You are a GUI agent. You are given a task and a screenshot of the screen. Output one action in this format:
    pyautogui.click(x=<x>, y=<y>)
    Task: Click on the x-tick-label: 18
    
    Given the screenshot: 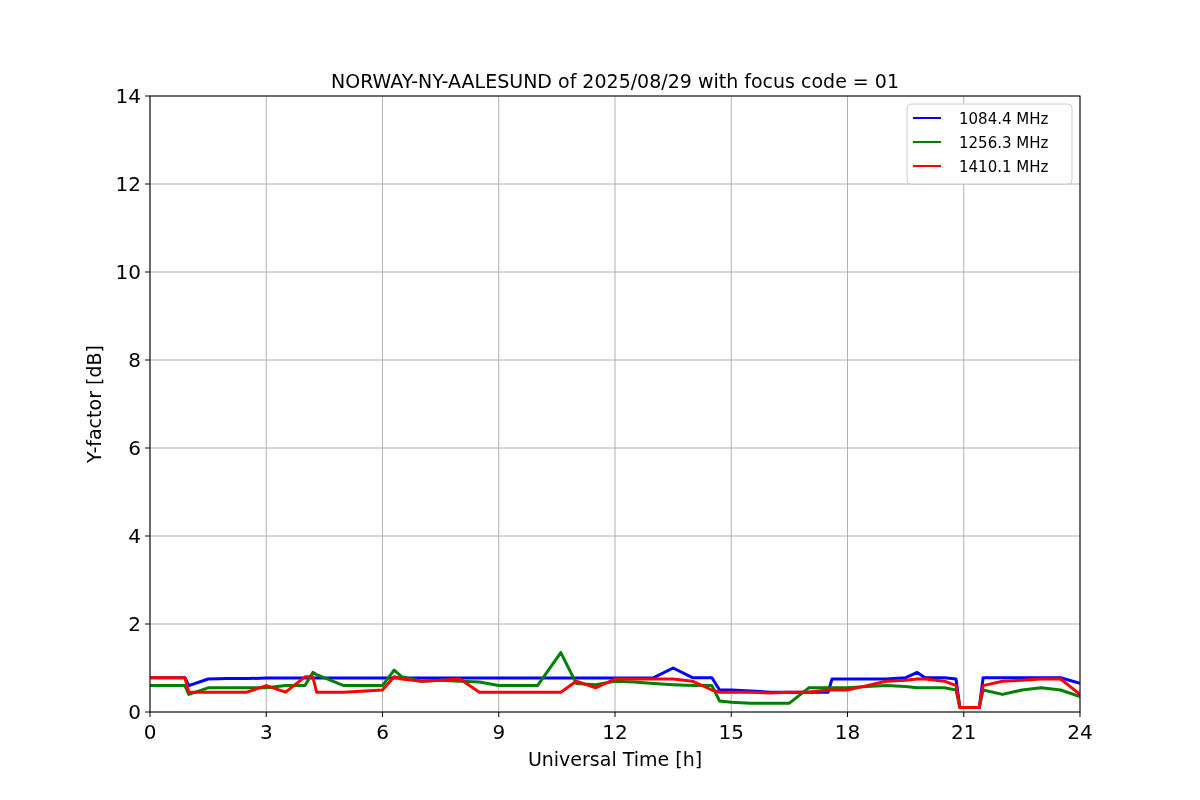 What is the action you would take?
    pyautogui.click(x=847, y=732)
    